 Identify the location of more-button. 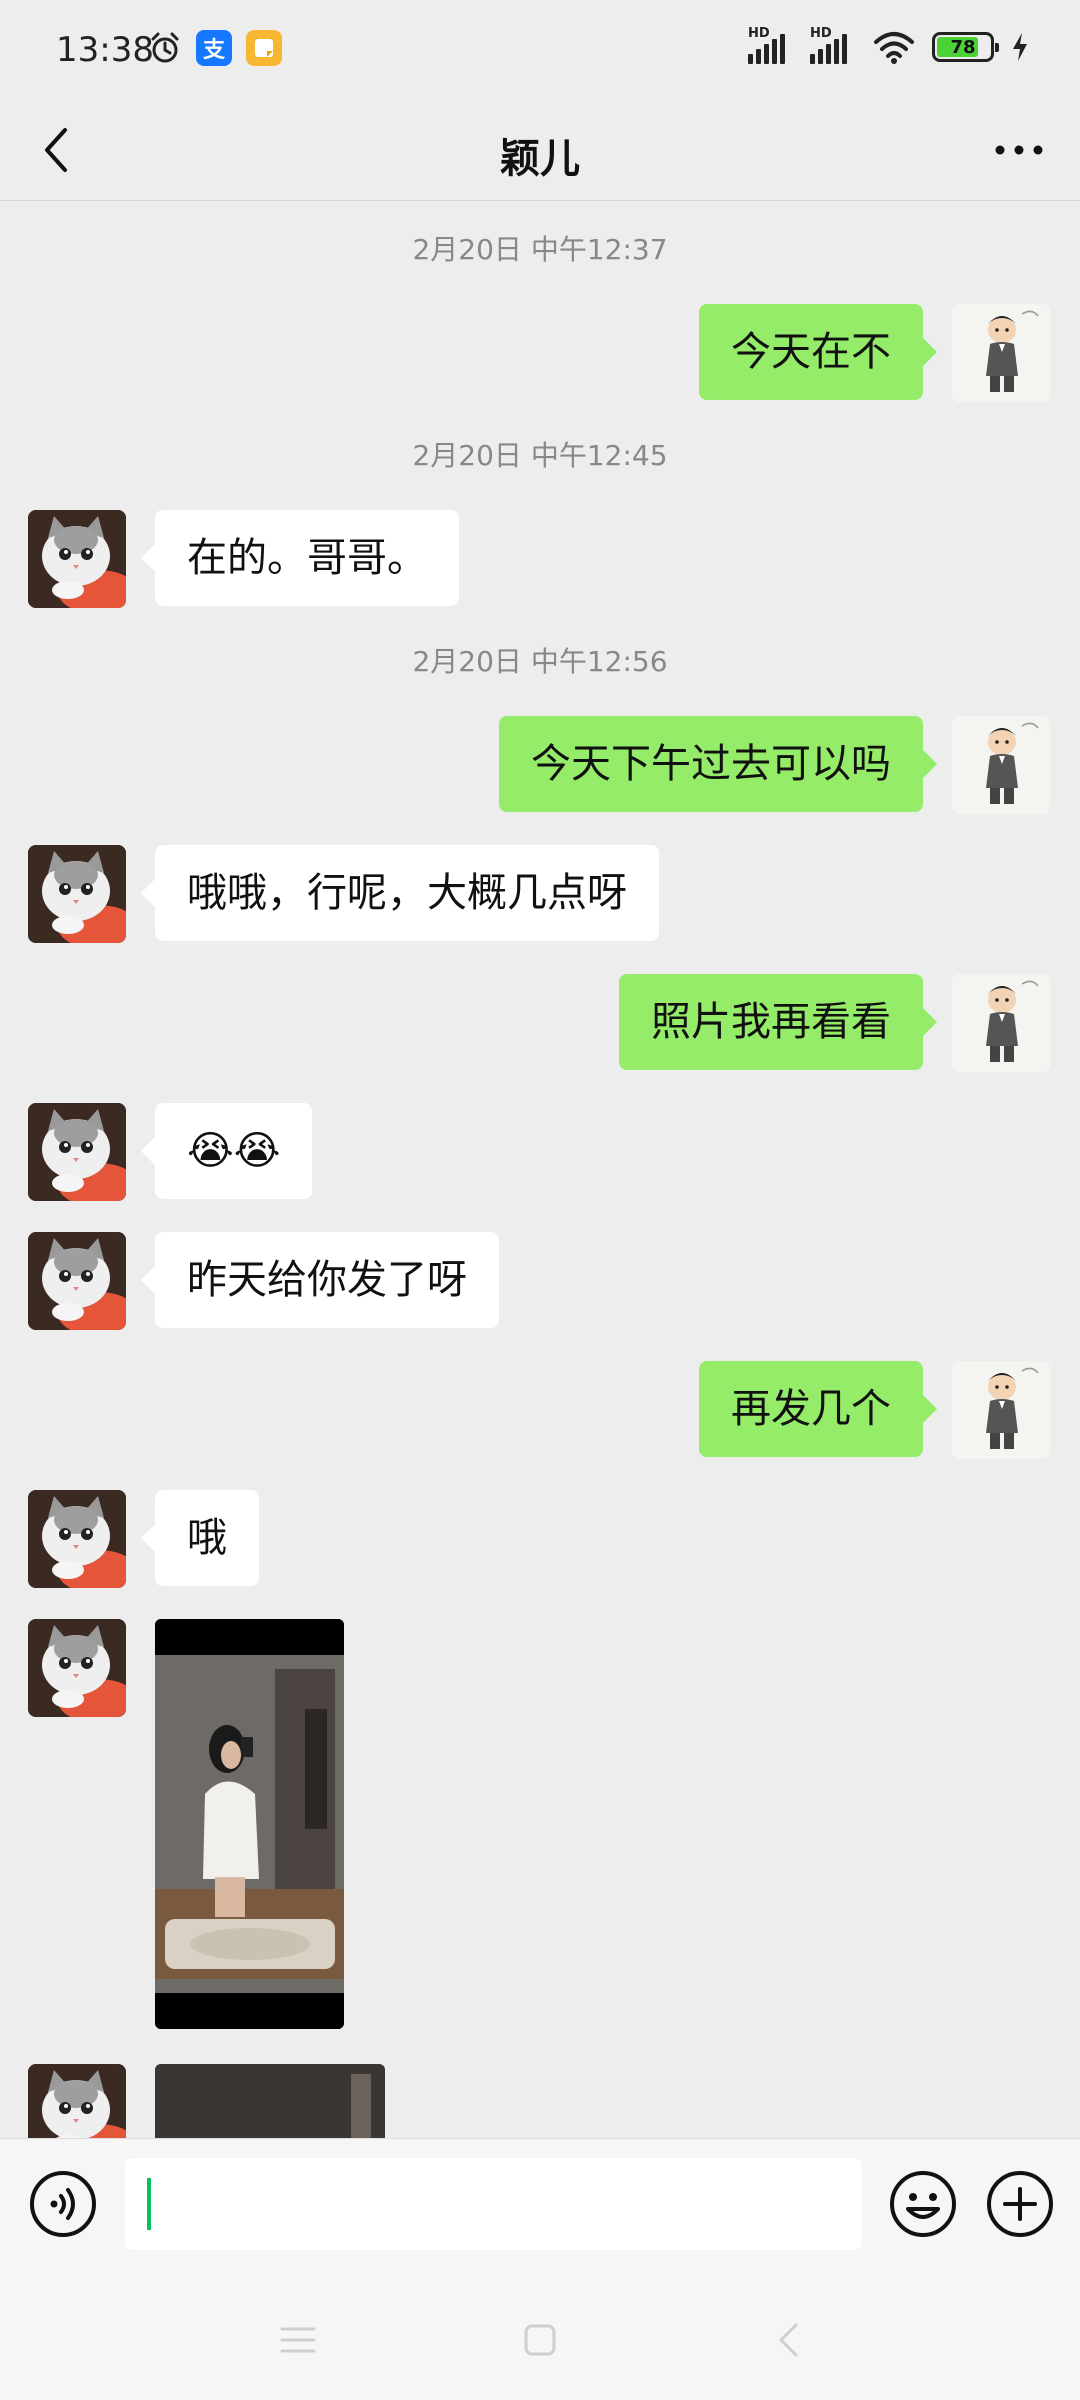
(1019, 150).